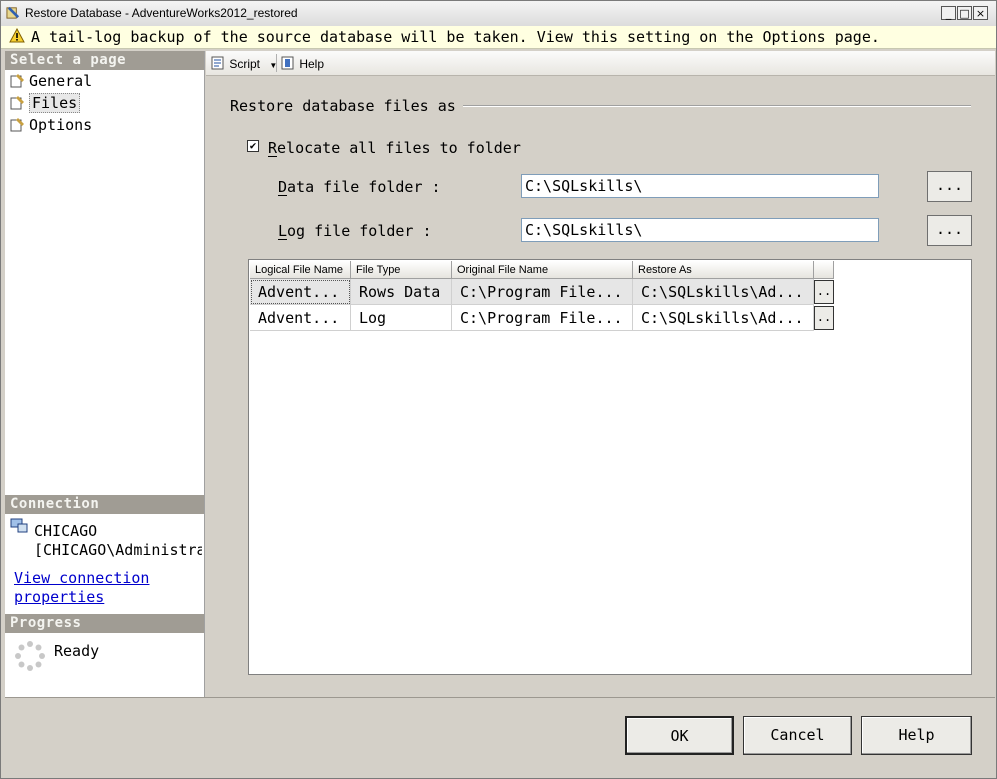  What do you see at coordinates (77, 651) in the screenshot?
I see `progress-status: Ready` at bounding box center [77, 651].